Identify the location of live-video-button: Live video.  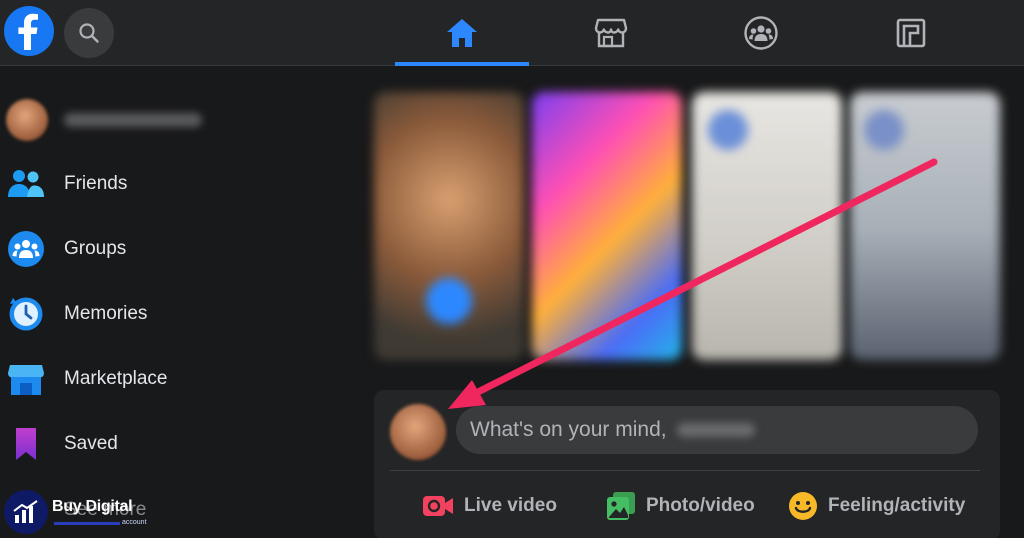
(489, 506).